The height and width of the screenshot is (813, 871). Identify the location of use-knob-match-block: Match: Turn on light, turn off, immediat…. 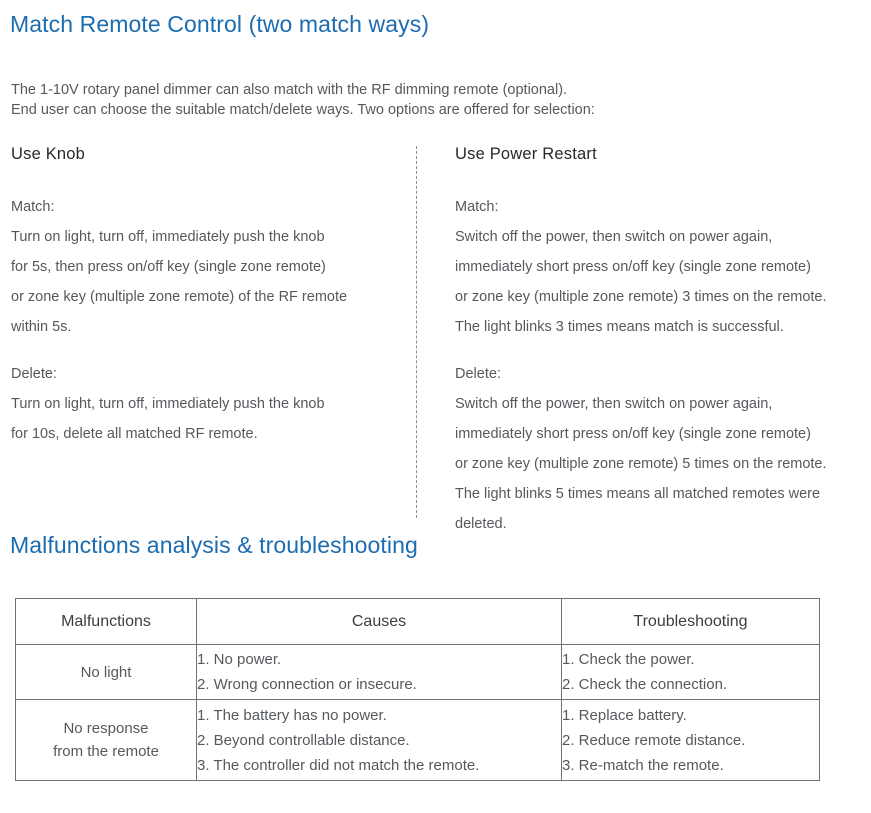
(208, 267).